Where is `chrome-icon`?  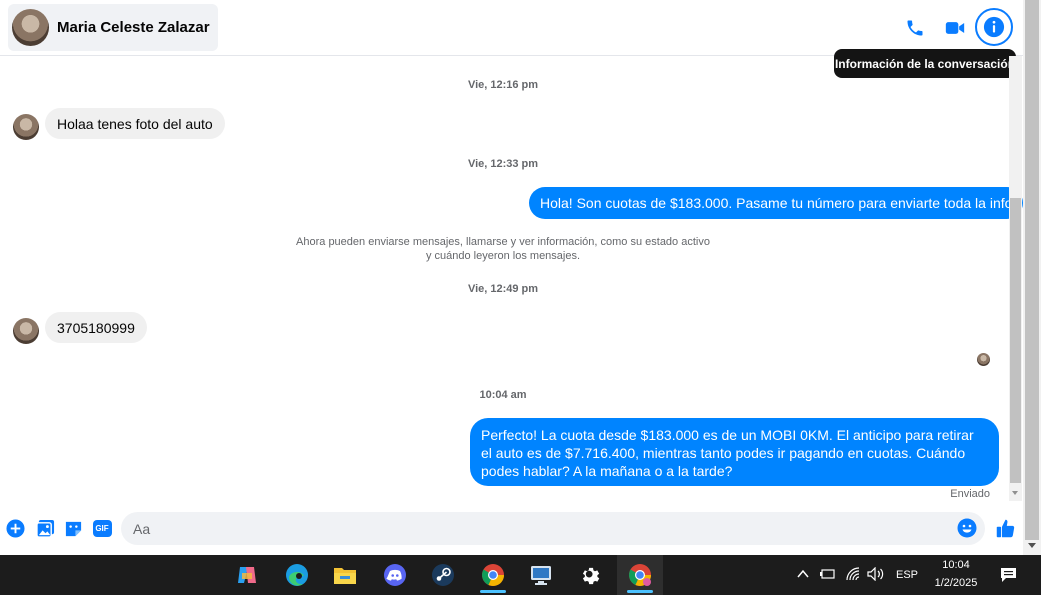
chrome-icon is located at coordinates (493, 575).